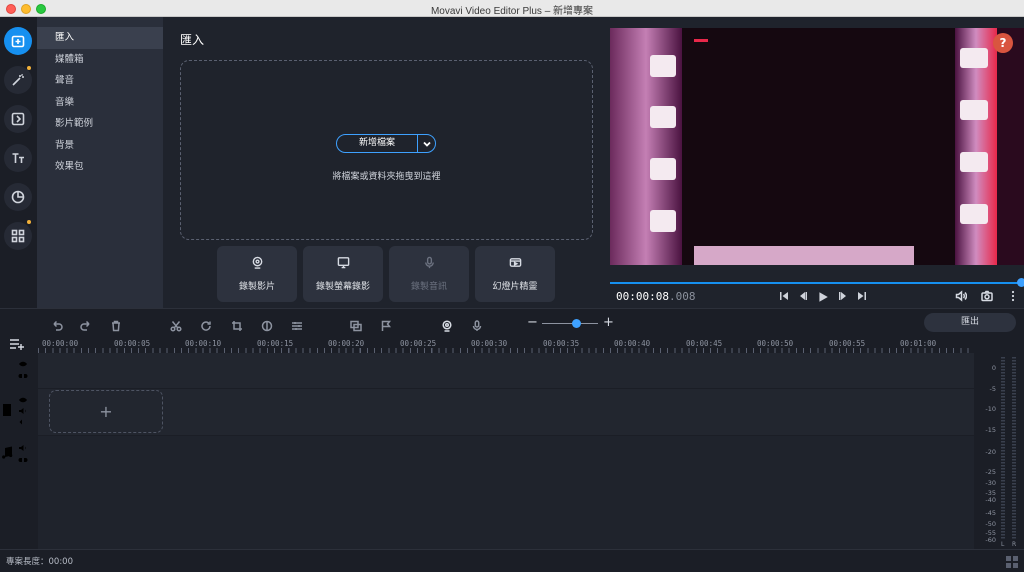  Describe the element at coordinates (297, 323) in the screenshot. I see `clip-properties-button` at that location.